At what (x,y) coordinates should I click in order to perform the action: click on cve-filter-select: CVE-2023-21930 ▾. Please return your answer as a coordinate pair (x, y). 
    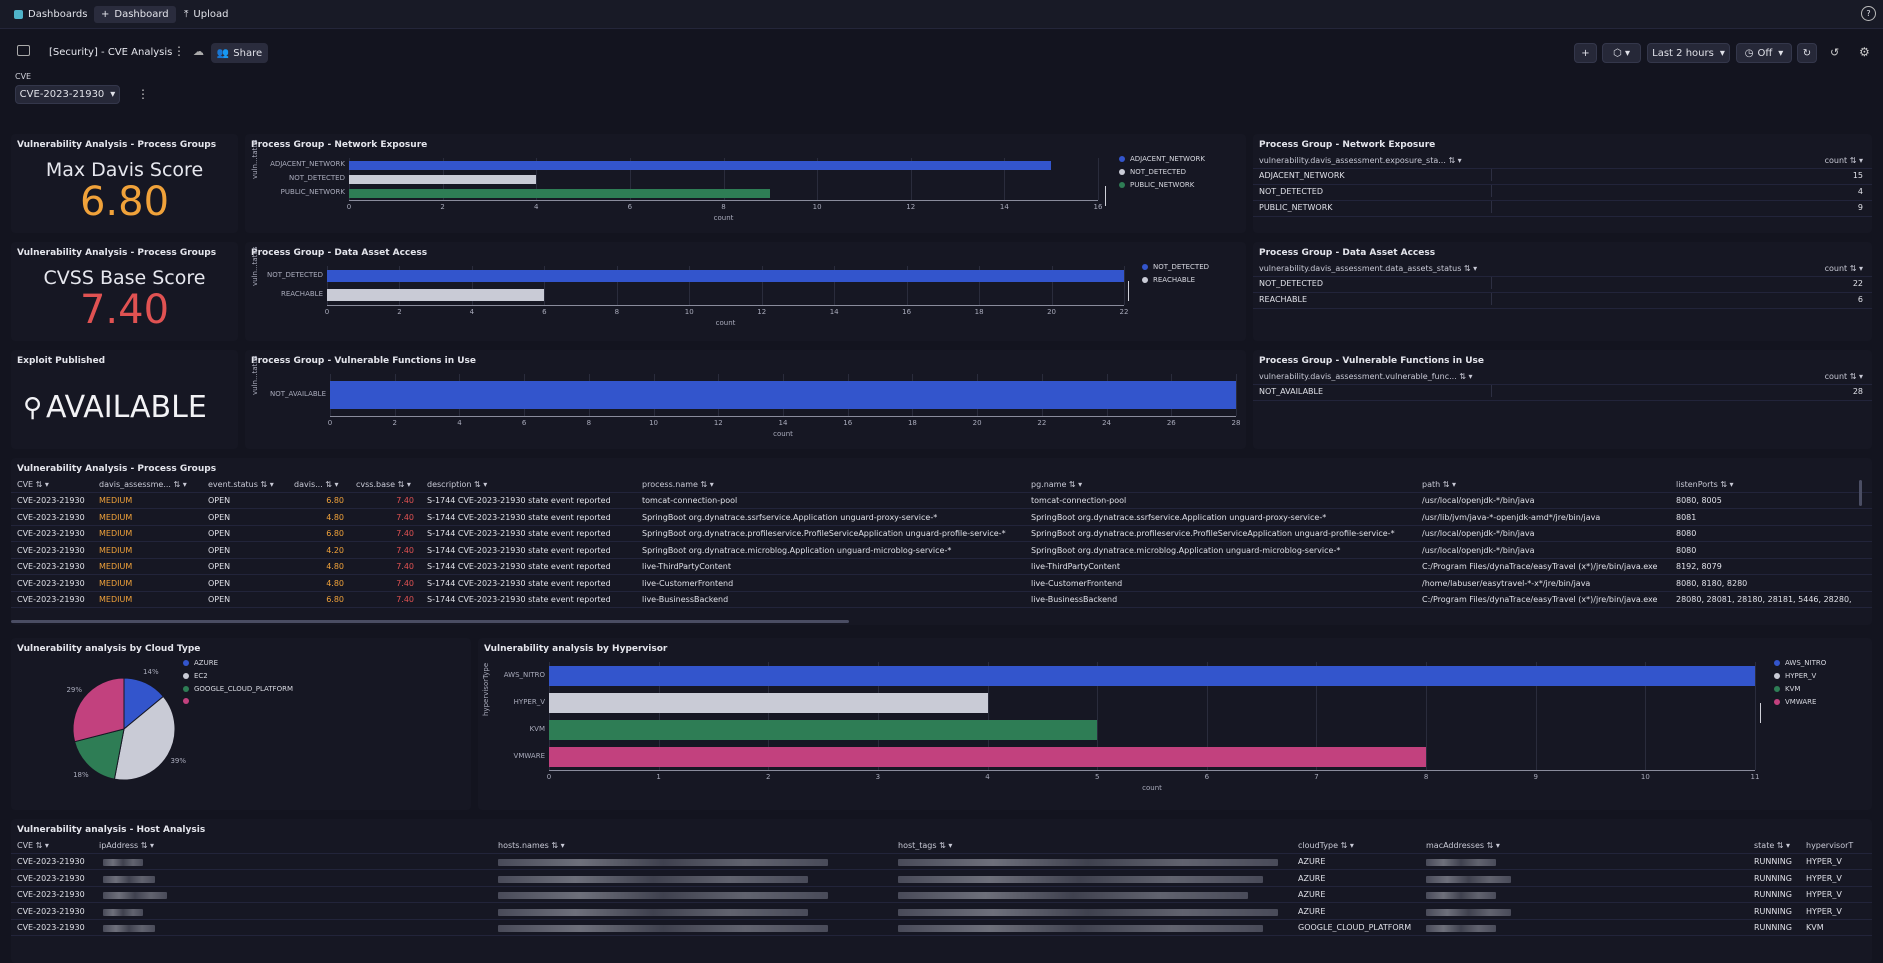
    Looking at the image, I should click on (67, 94).